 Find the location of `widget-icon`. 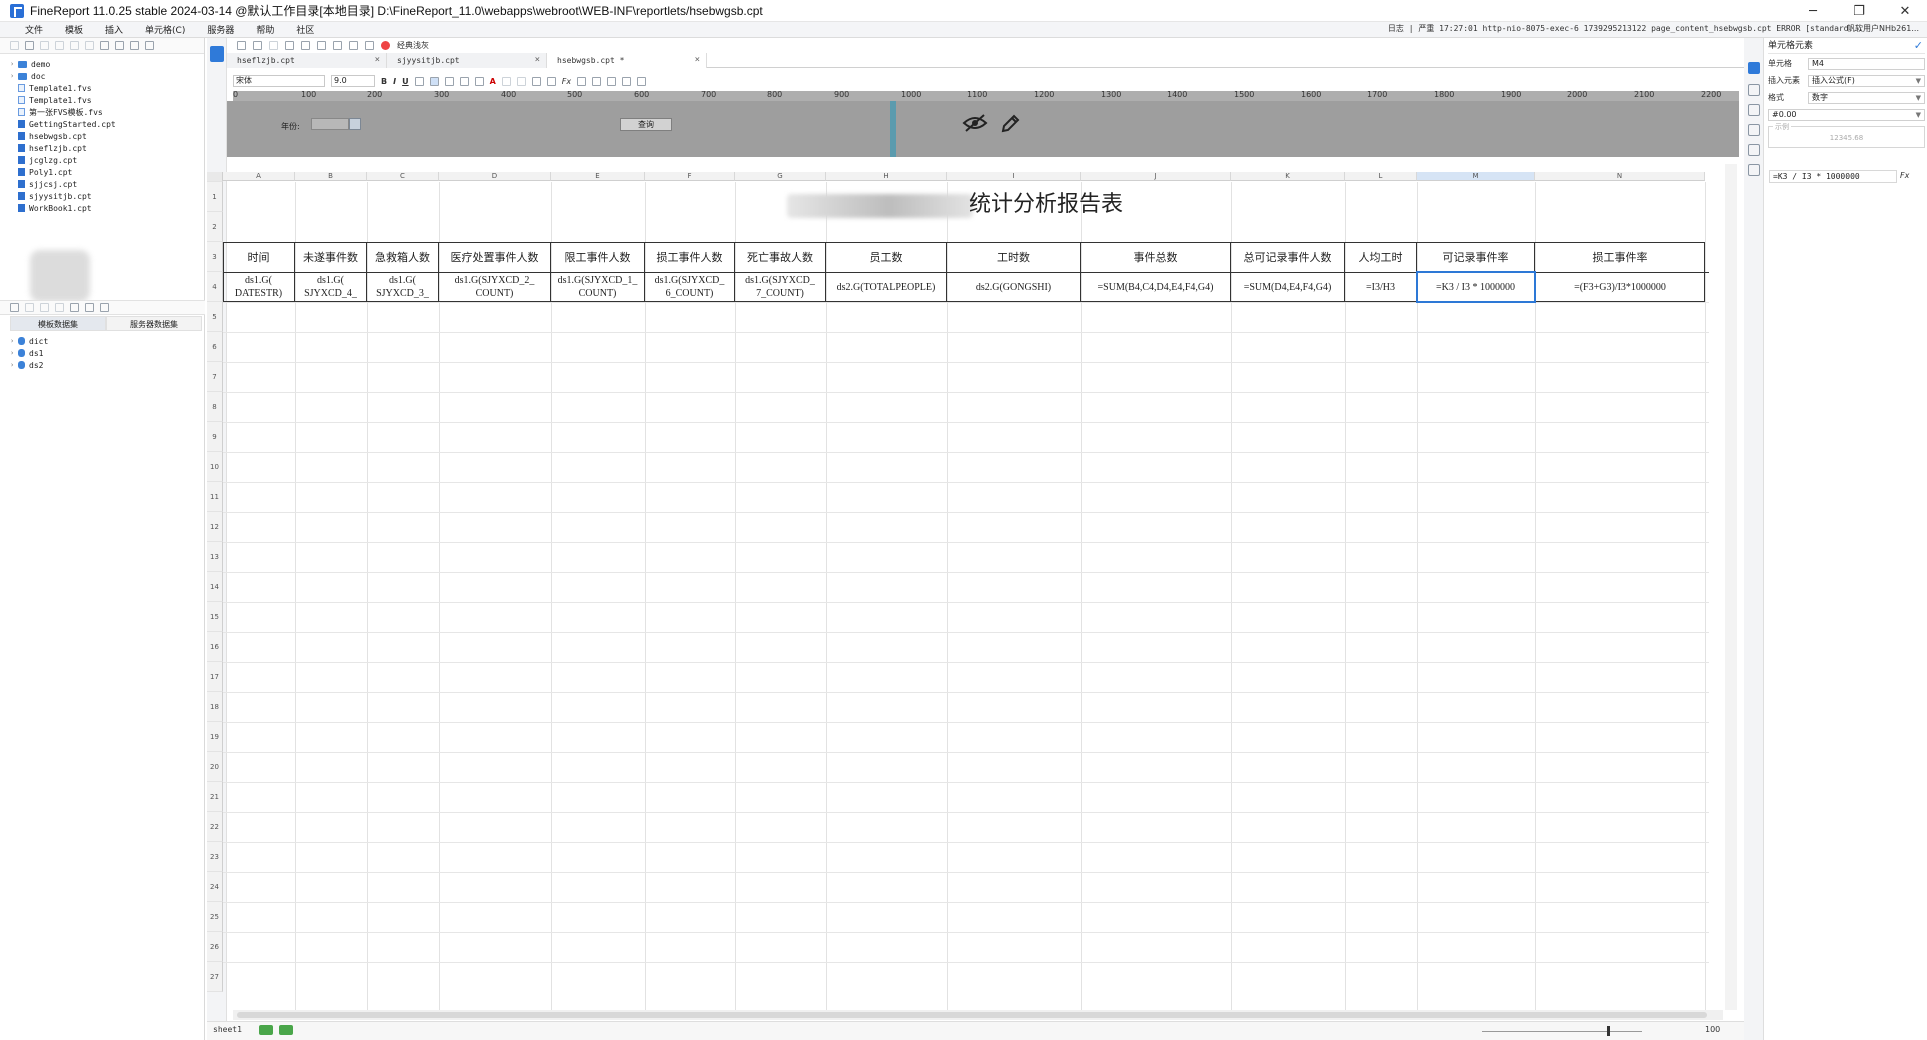

widget-icon is located at coordinates (1754, 110).